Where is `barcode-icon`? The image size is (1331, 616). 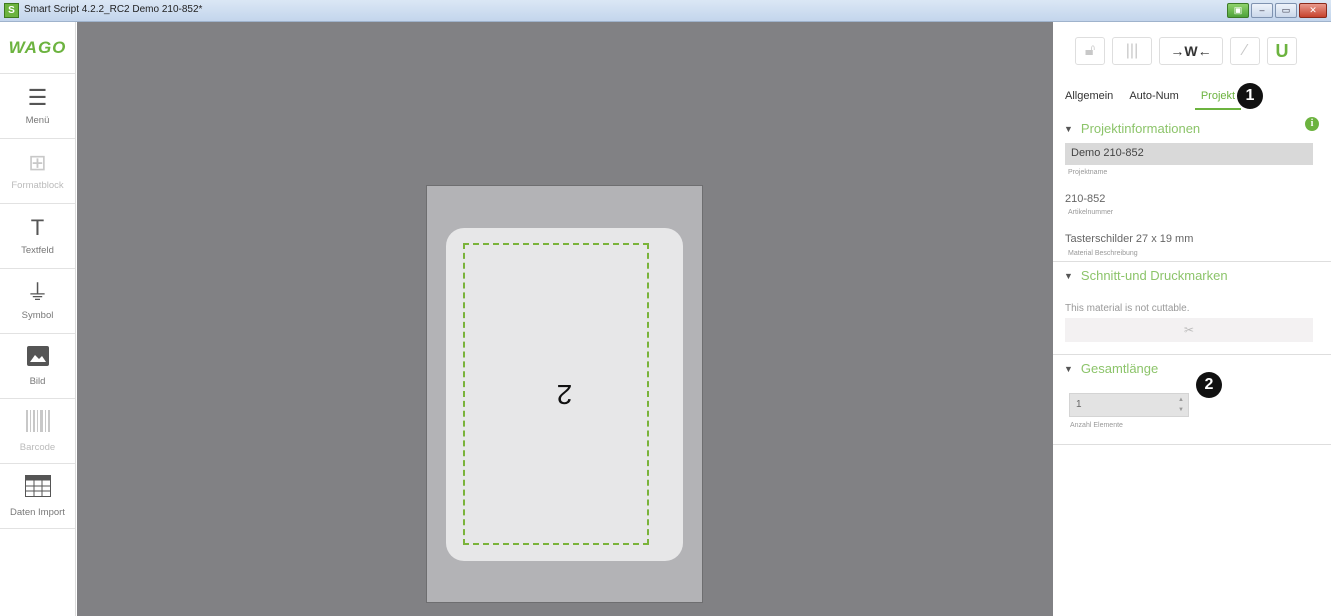
barcode-icon is located at coordinates (37, 422).